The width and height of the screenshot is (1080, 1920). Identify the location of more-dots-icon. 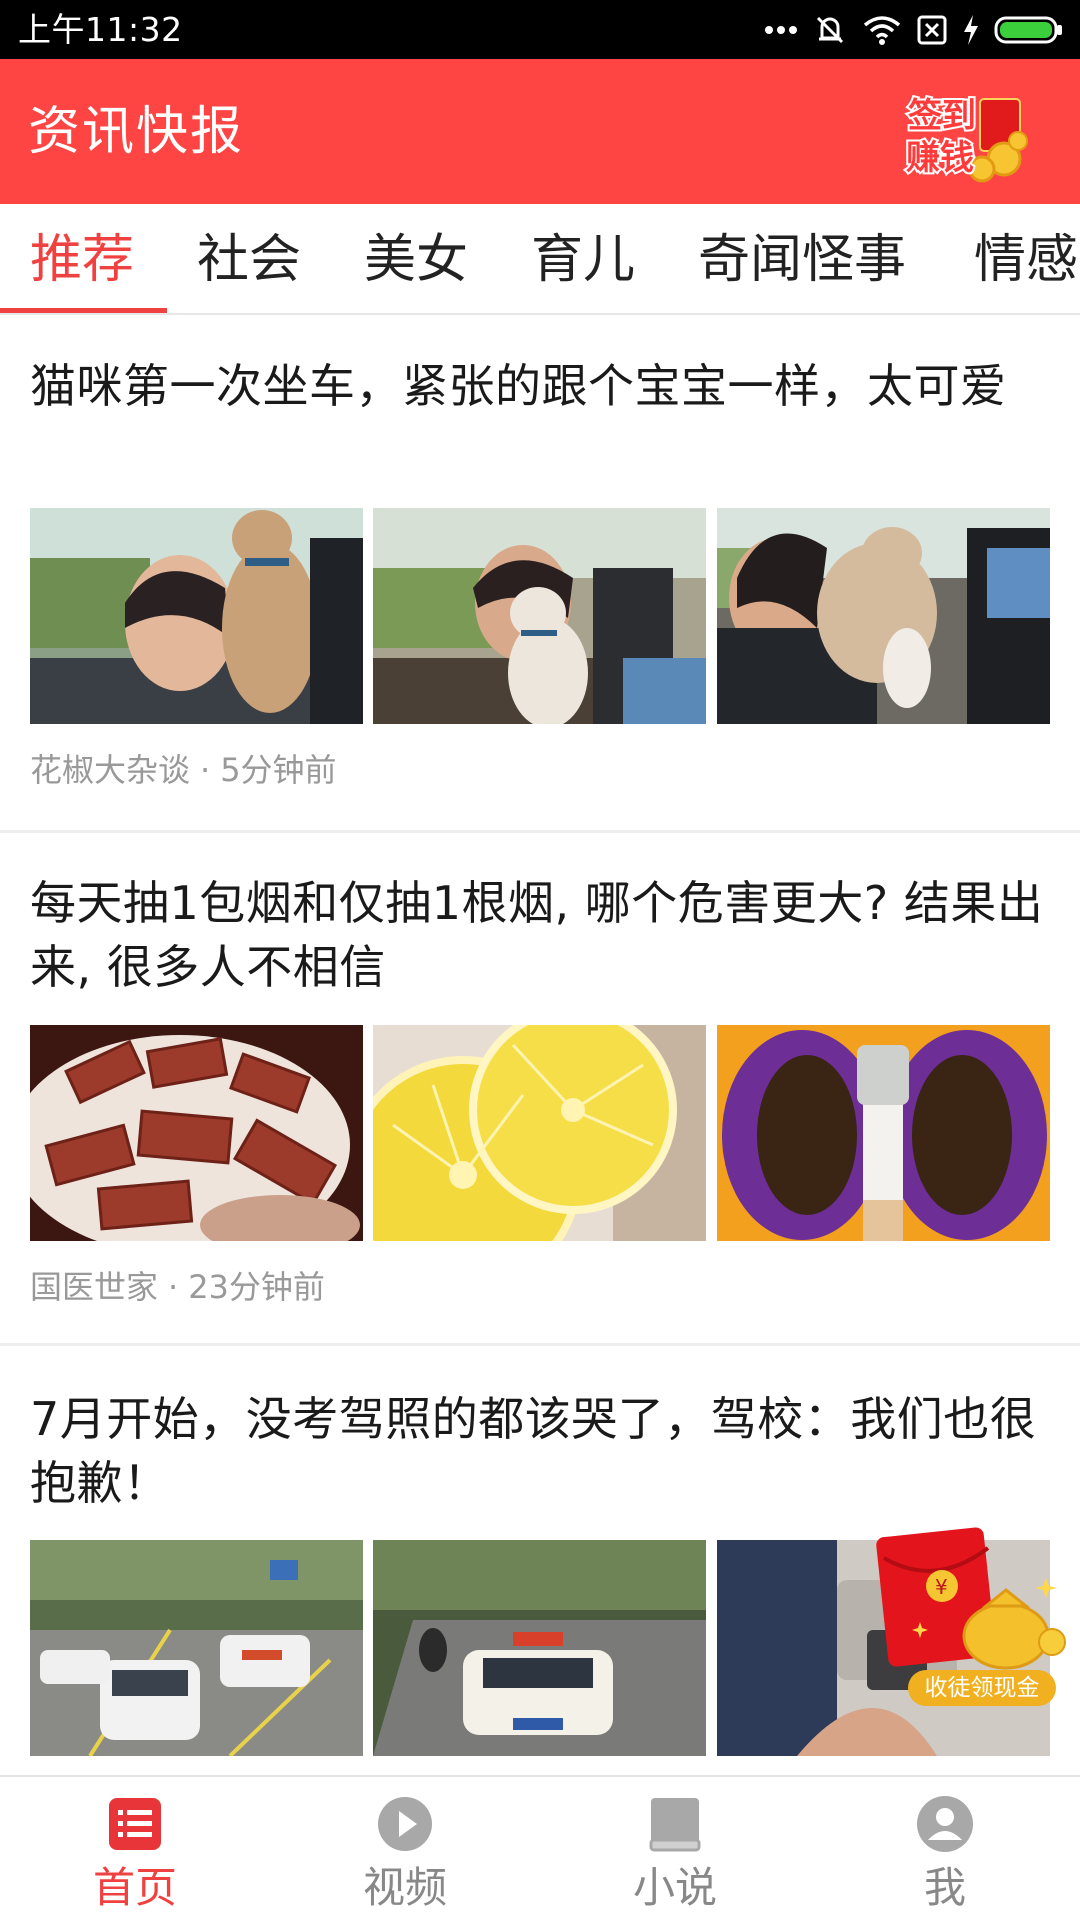
(781, 30).